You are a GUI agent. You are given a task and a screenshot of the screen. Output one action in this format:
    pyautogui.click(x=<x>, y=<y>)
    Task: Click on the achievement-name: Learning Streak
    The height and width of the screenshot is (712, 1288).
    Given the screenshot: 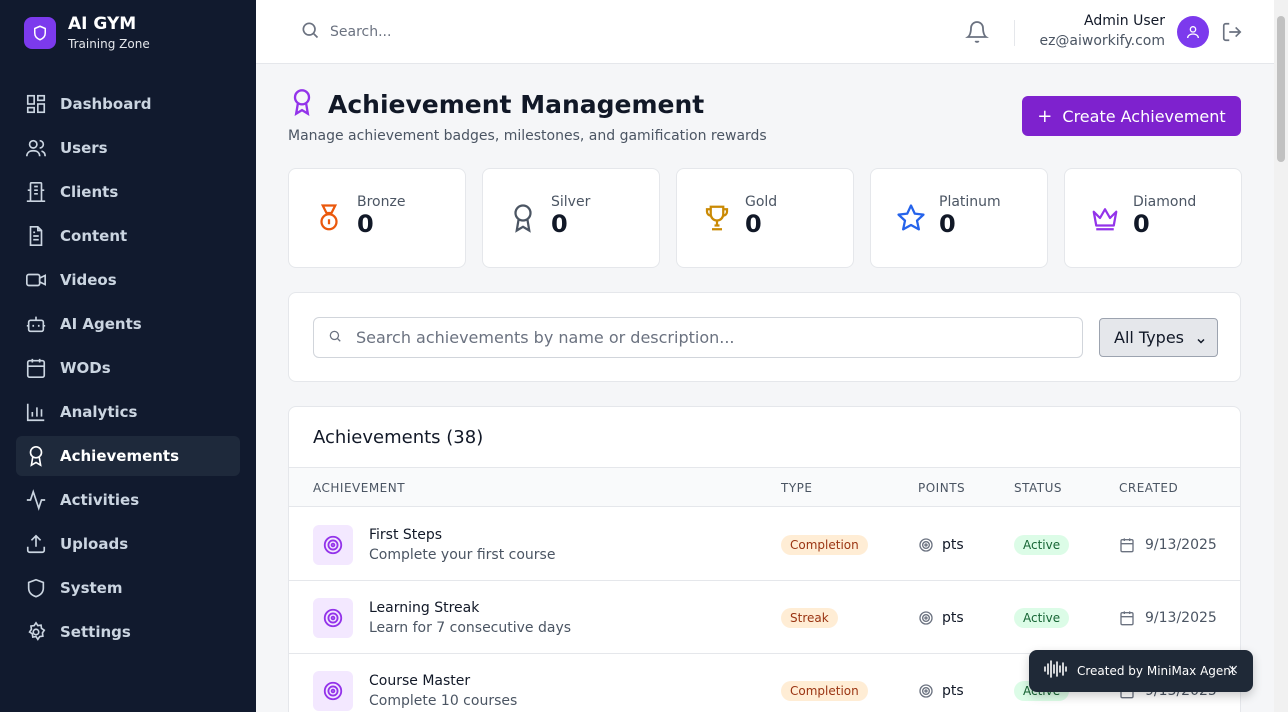 What is the action you would take?
    pyautogui.click(x=424, y=608)
    